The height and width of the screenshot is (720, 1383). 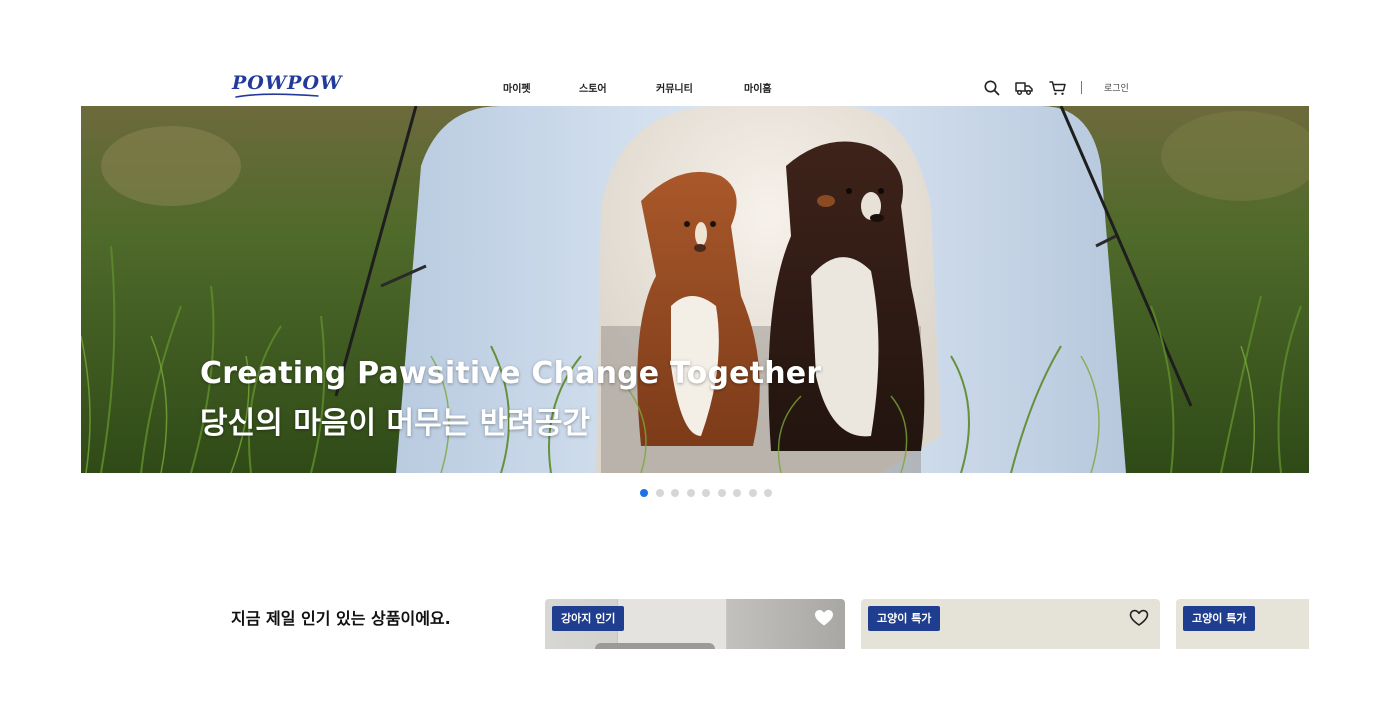 What do you see at coordinates (655, 646) in the screenshot?
I see `product-image-detail` at bounding box center [655, 646].